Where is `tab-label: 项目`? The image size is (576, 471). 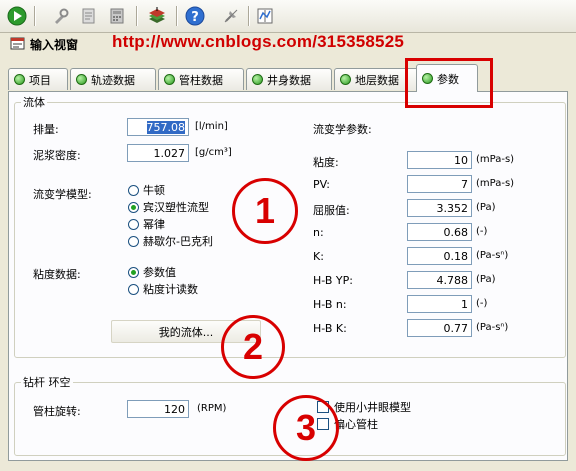
tab-label: 项目 is located at coordinates (40, 80).